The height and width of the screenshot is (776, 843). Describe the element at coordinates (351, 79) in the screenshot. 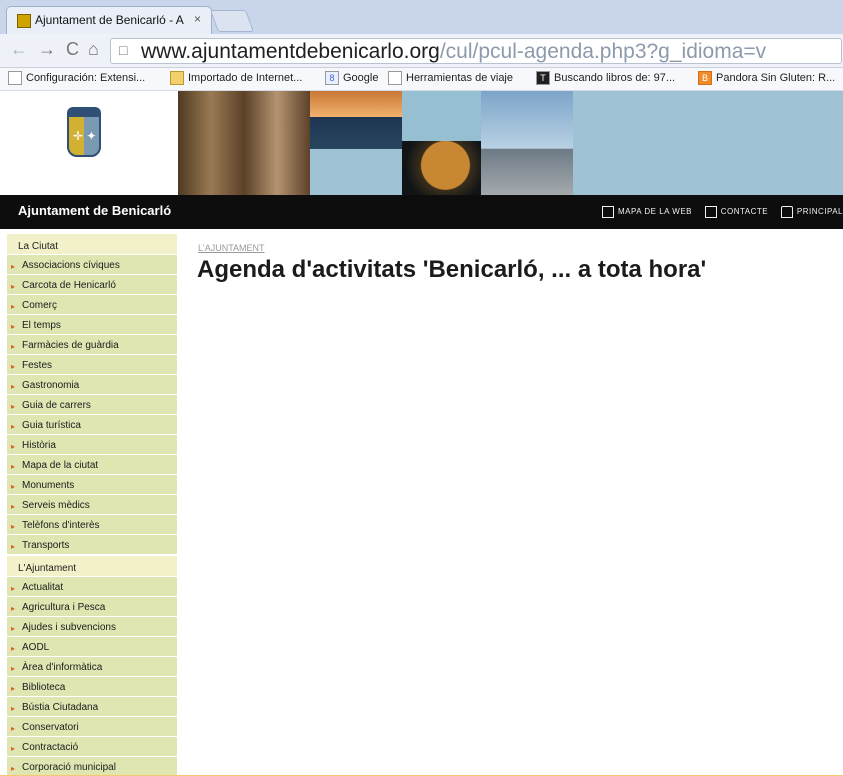

I see `bookmark-item: 8 Google` at that location.